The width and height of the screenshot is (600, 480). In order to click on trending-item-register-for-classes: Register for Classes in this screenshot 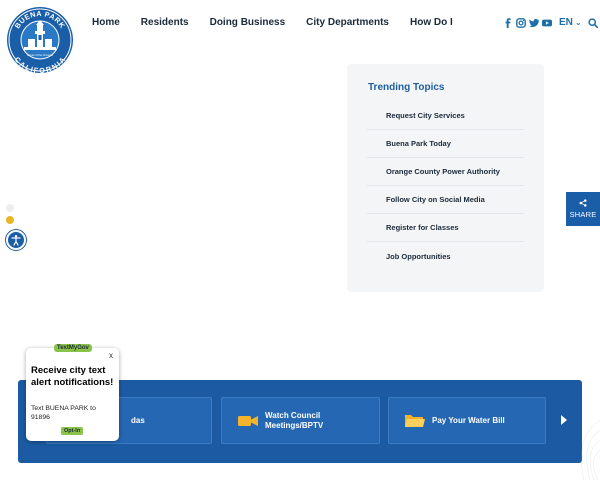, I will do `click(445, 228)`.